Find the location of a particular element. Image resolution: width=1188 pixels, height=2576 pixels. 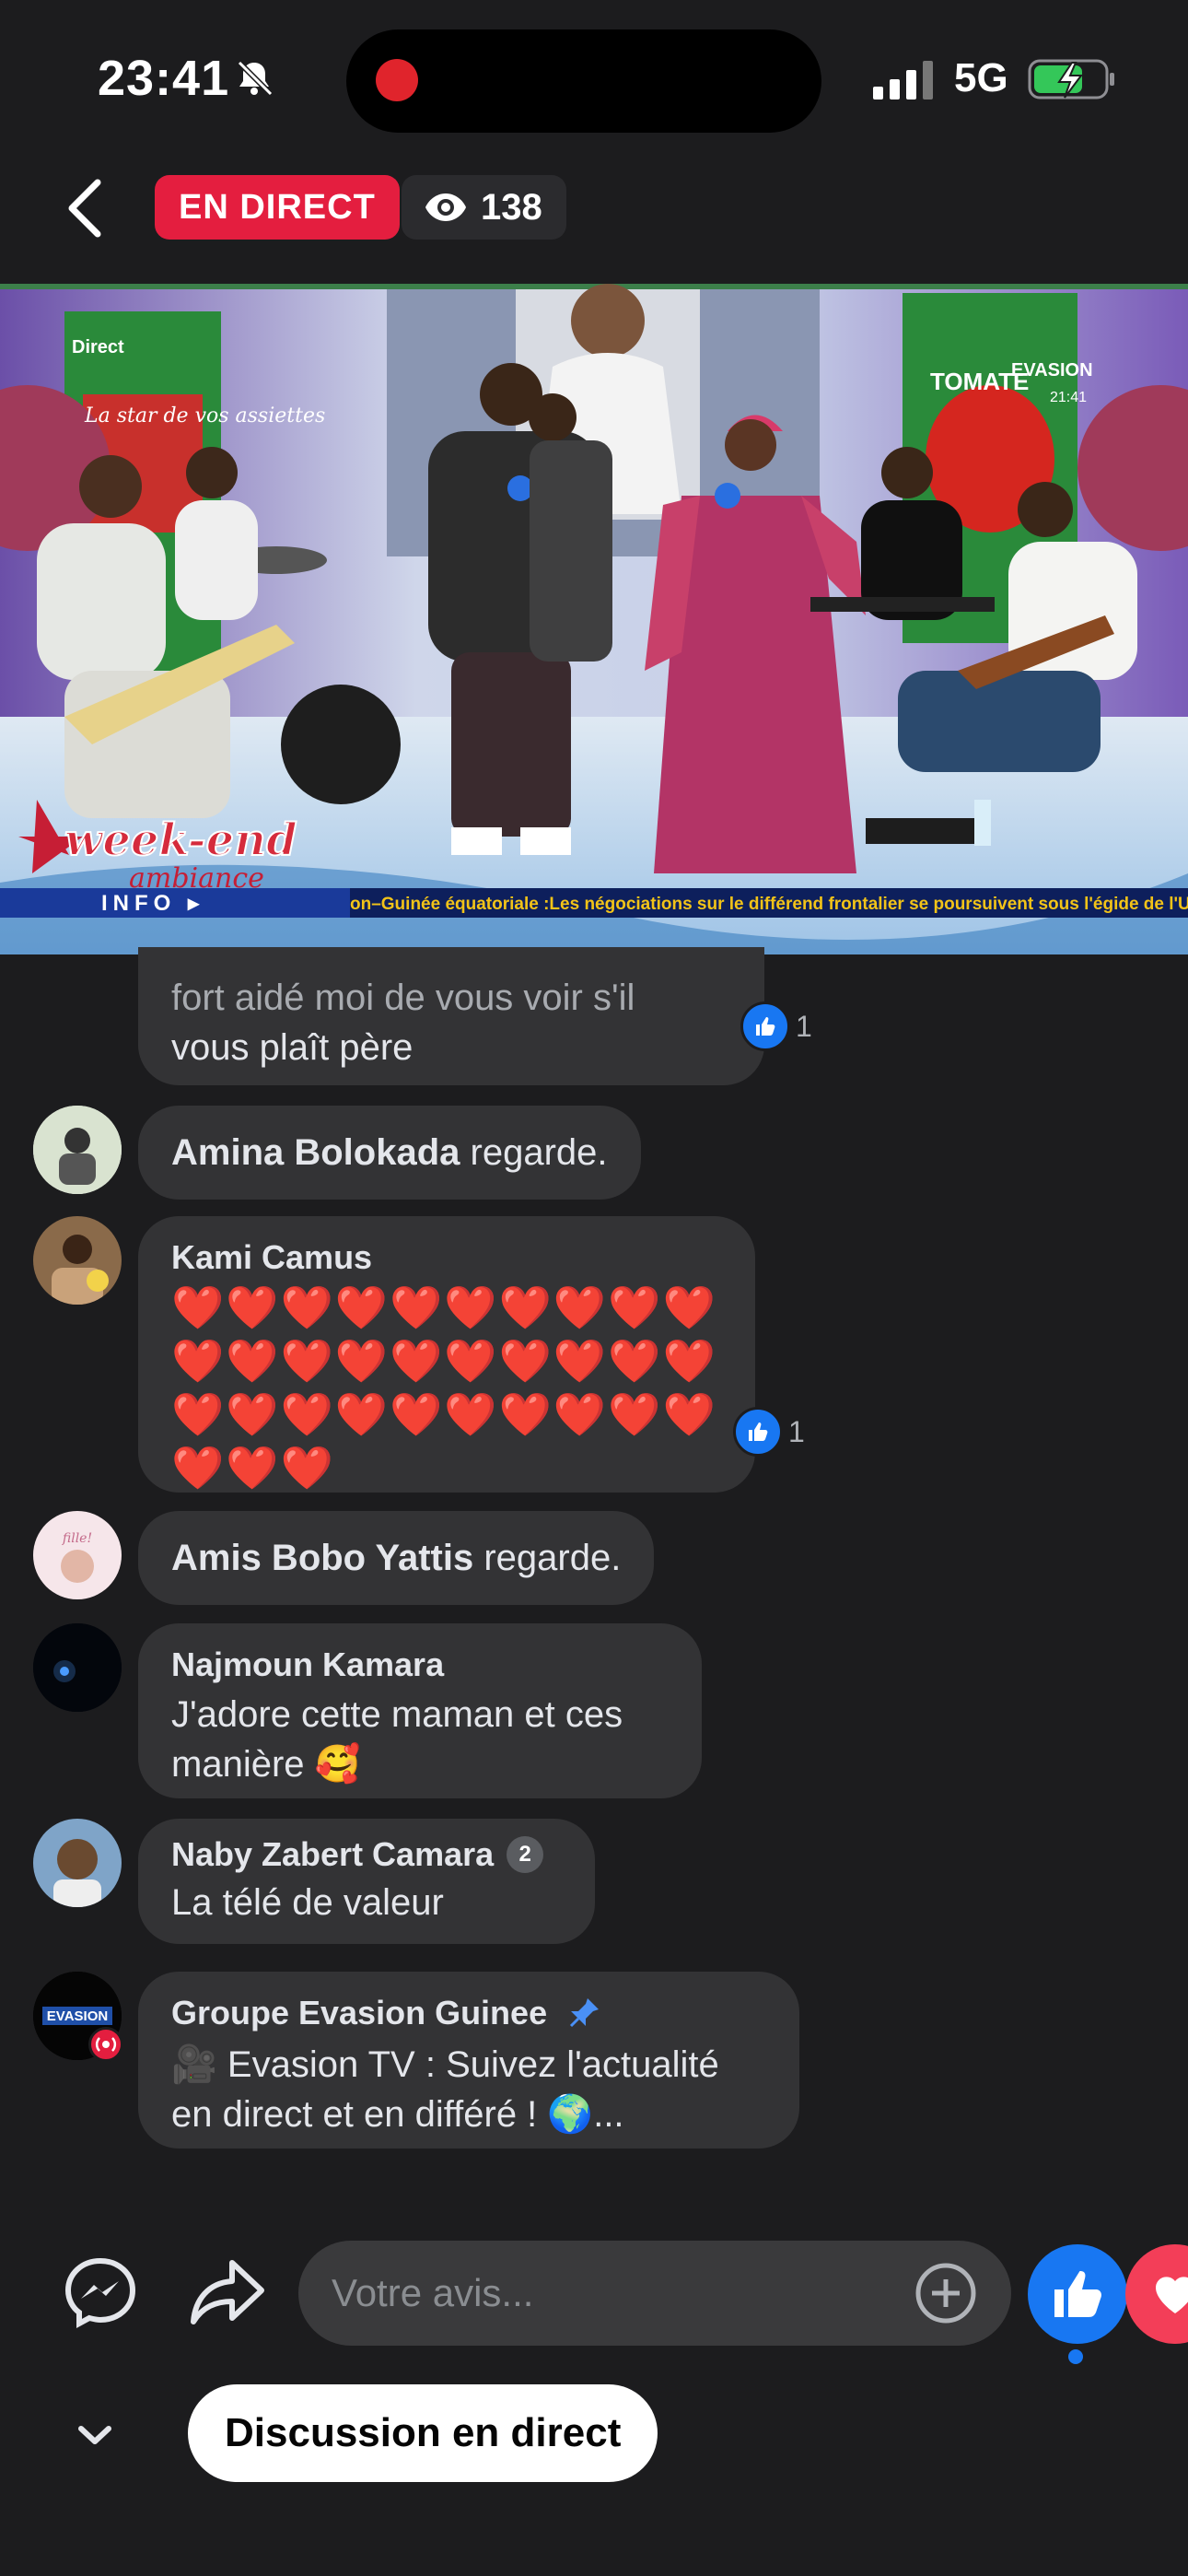

like-reaction-button is located at coordinates (1077, 2294).